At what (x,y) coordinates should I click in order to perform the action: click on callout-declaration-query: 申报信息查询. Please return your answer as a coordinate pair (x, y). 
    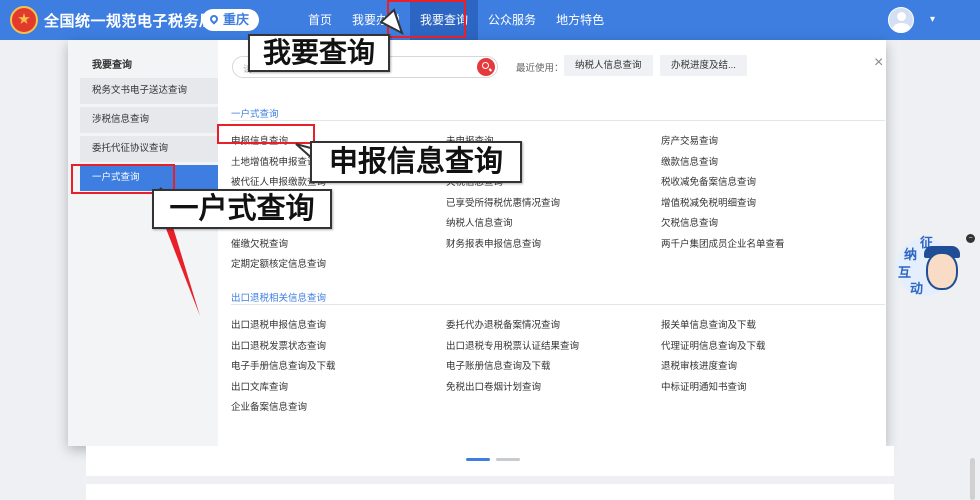
    Looking at the image, I should click on (416, 162).